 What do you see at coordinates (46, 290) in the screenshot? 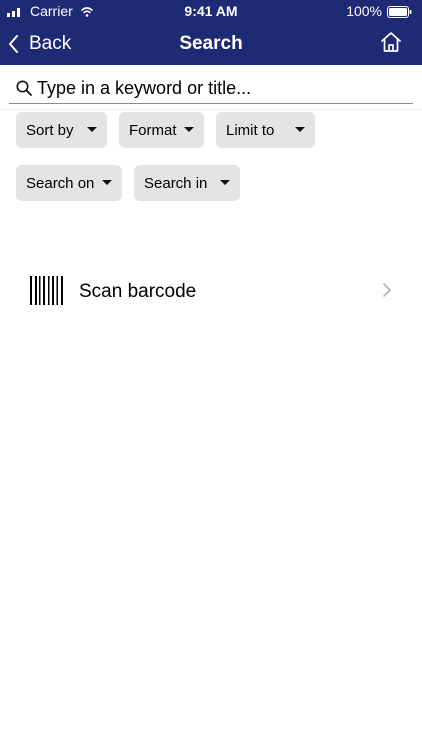
I see `barcode-icon` at bounding box center [46, 290].